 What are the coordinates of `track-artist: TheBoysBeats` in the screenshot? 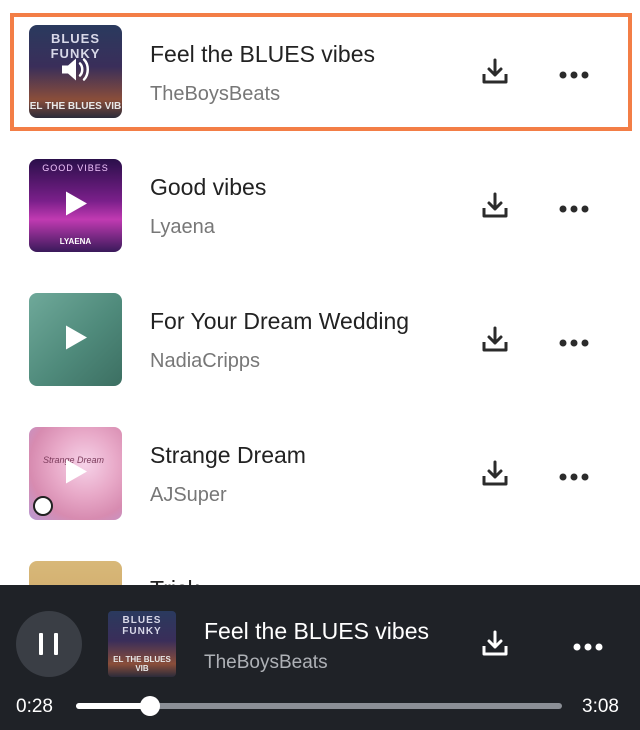 It's located at (215, 94).